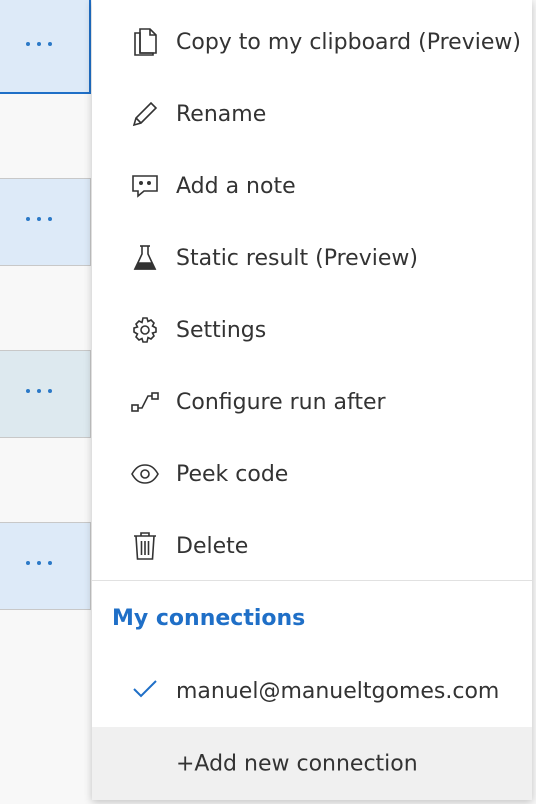 Image resolution: width=536 pixels, height=804 pixels. I want to click on menu-item-static-result: Static result (Preview), so click(312, 258).